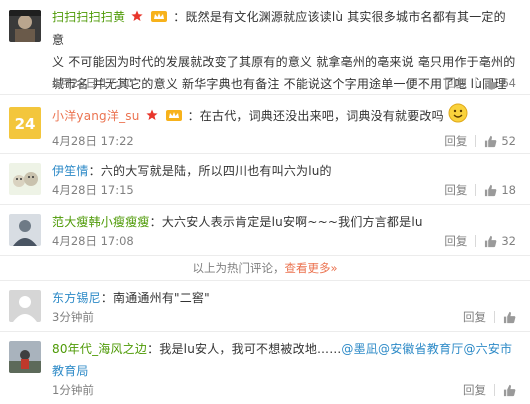 This screenshot has width=530, height=404. Describe the element at coordinates (508, 83) in the screenshot. I see `like-count: 64` at that location.